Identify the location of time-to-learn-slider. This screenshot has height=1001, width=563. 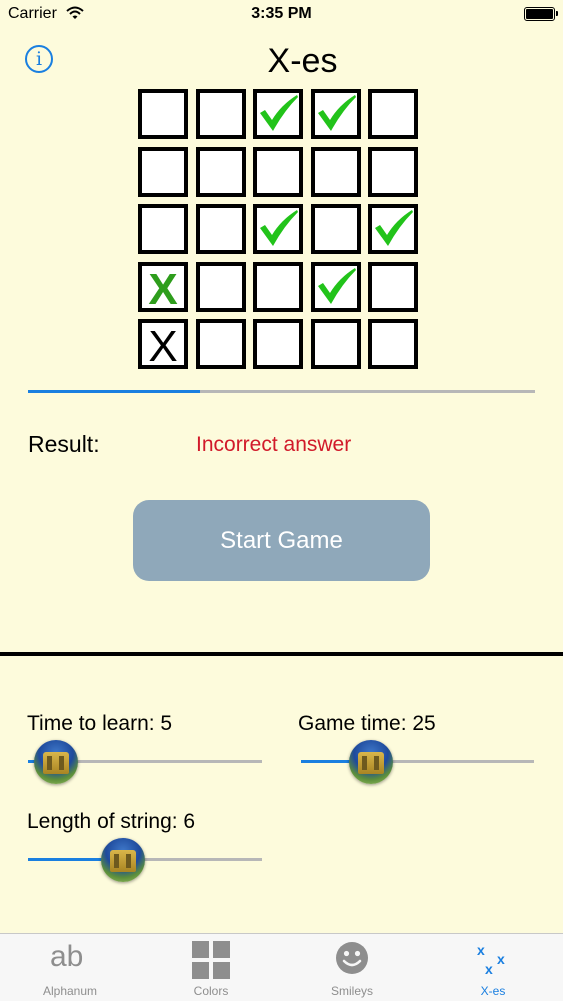
(145, 762).